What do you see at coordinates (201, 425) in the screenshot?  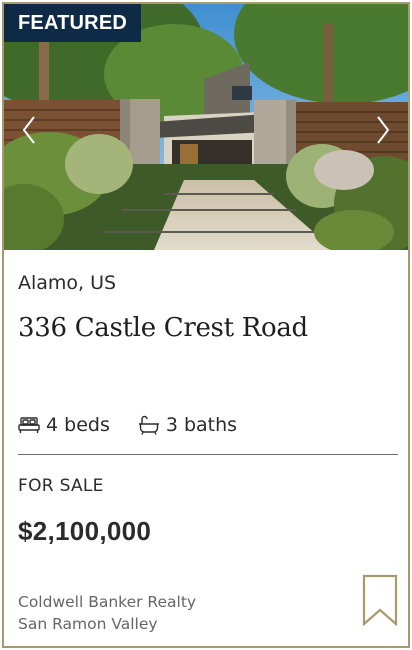 I see `baths-count: 3 baths` at bounding box center [201, 425].